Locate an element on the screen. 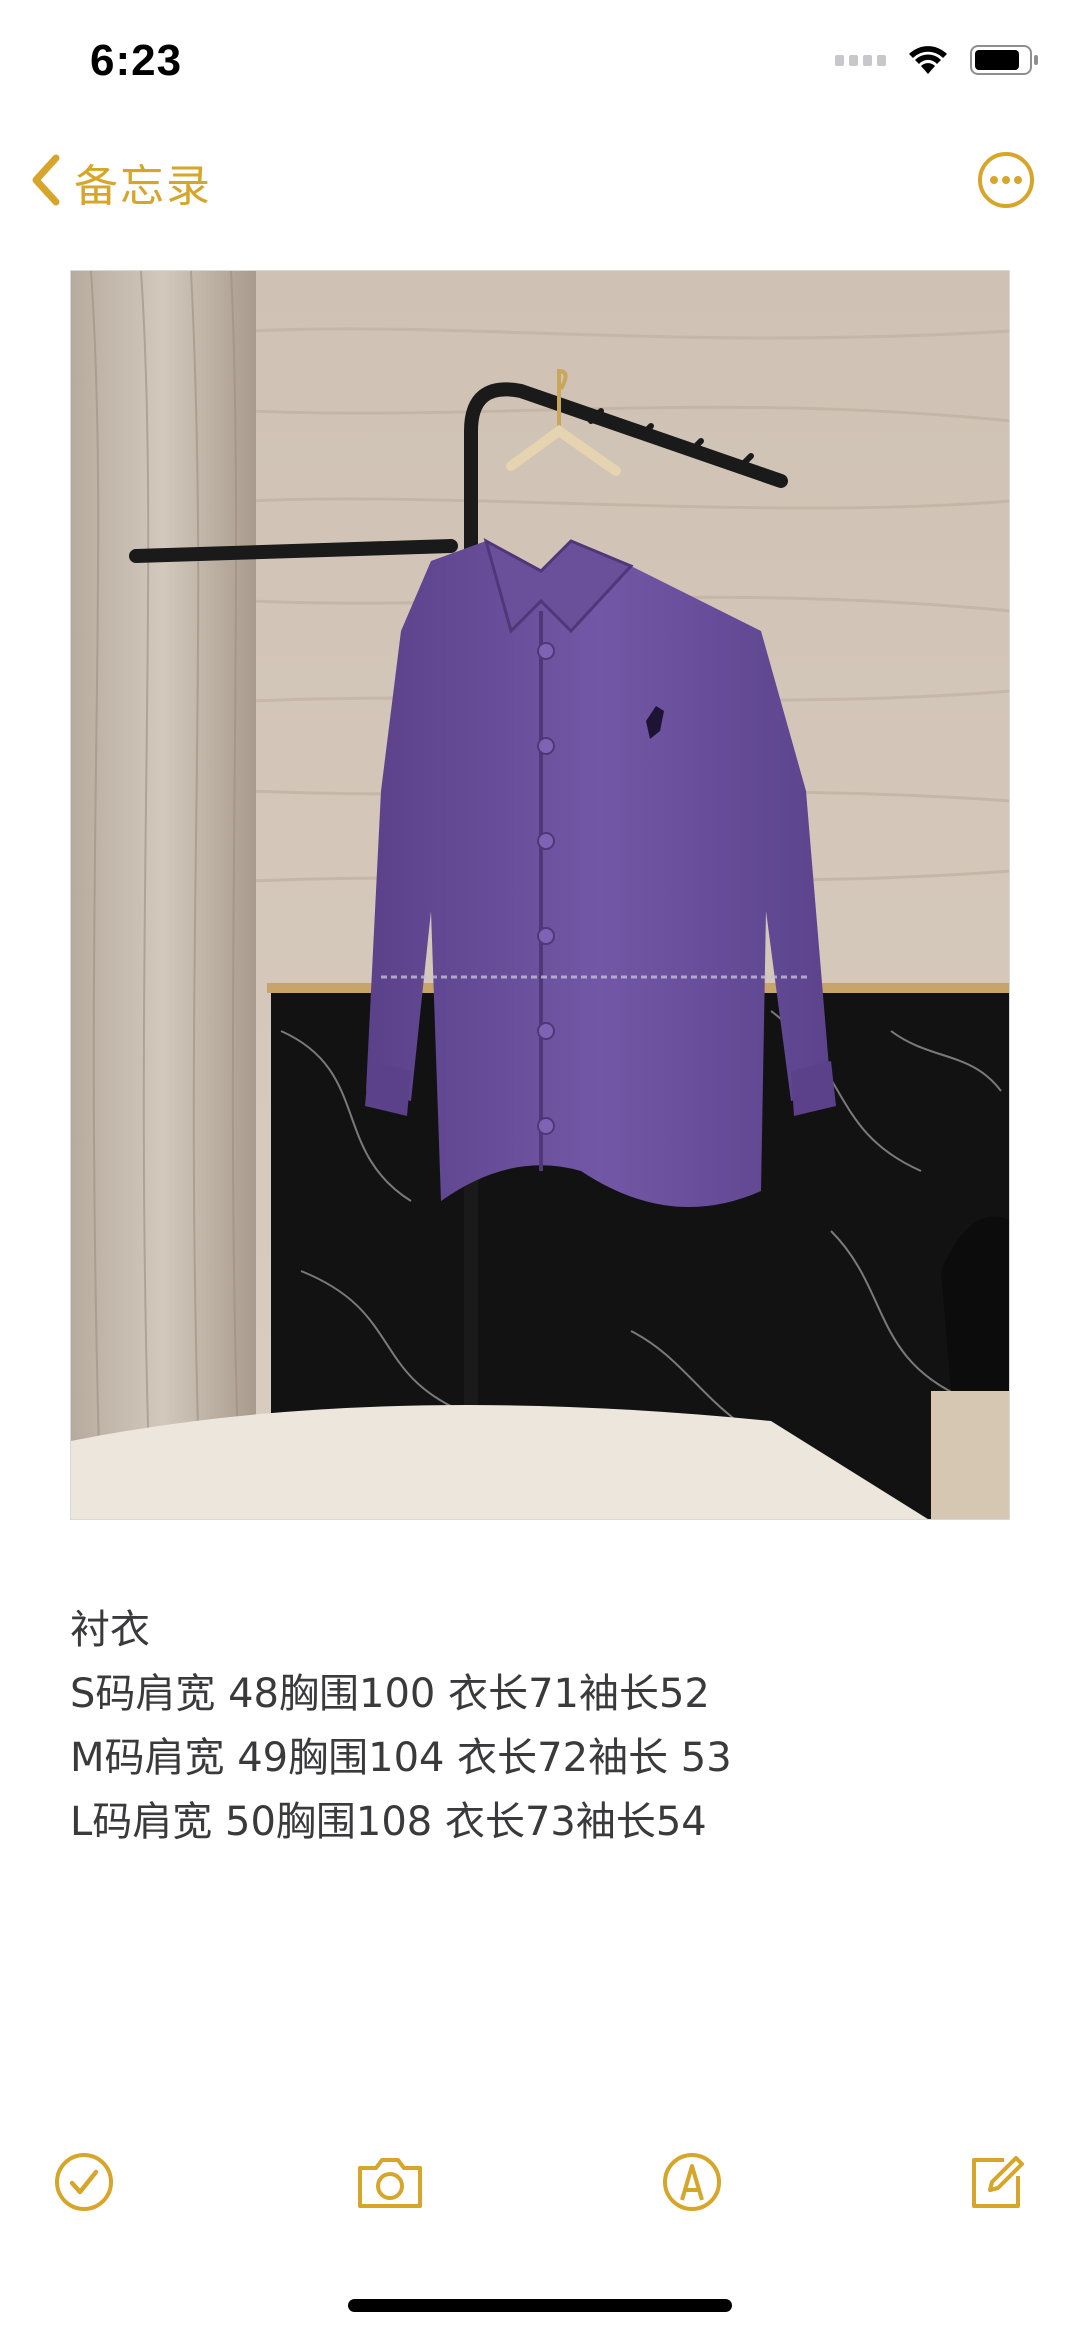  checkmark-circle-icon is located at coordinates (87, 2182).